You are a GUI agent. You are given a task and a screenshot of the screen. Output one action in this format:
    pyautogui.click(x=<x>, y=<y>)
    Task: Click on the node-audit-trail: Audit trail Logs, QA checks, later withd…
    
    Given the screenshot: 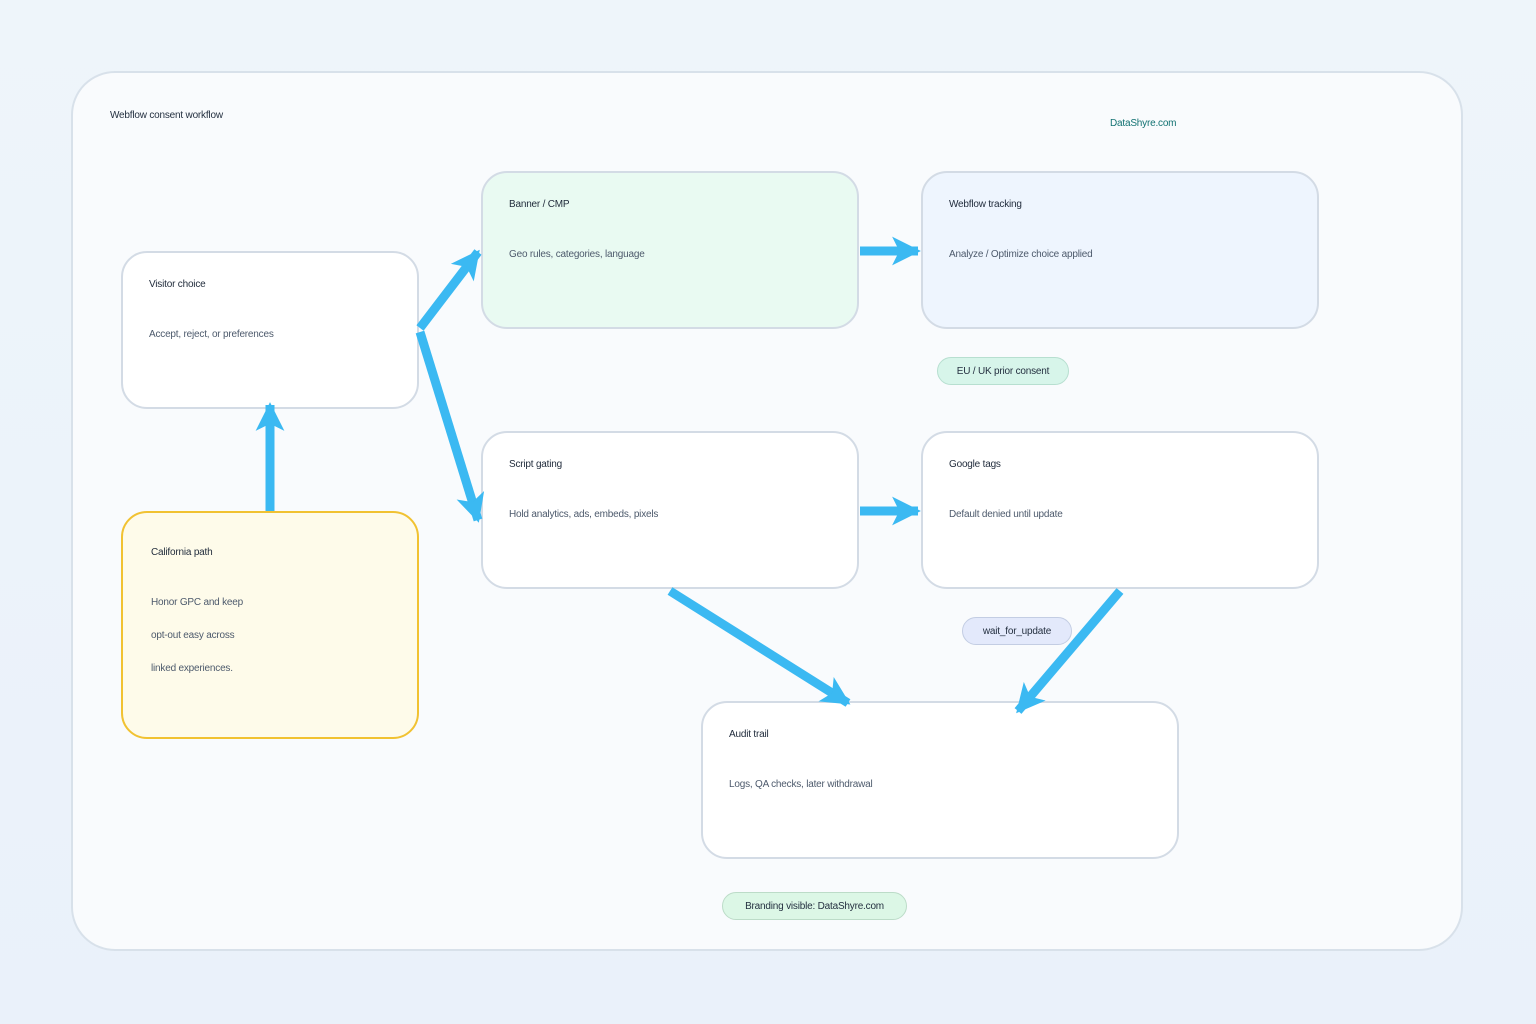 What is the action you would take?
    pyautogui.click(x=940, y=780)
    